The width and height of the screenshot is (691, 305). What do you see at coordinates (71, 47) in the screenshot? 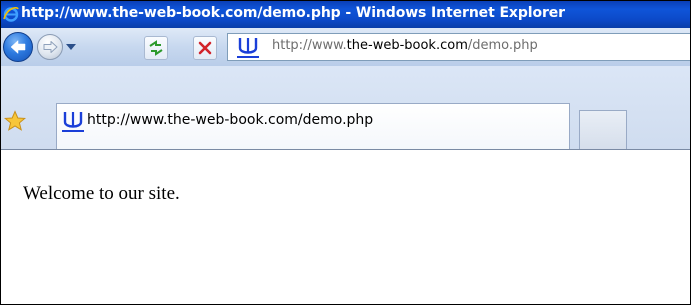
I see `chevron-down-icon` at bounding box center [71, 47].